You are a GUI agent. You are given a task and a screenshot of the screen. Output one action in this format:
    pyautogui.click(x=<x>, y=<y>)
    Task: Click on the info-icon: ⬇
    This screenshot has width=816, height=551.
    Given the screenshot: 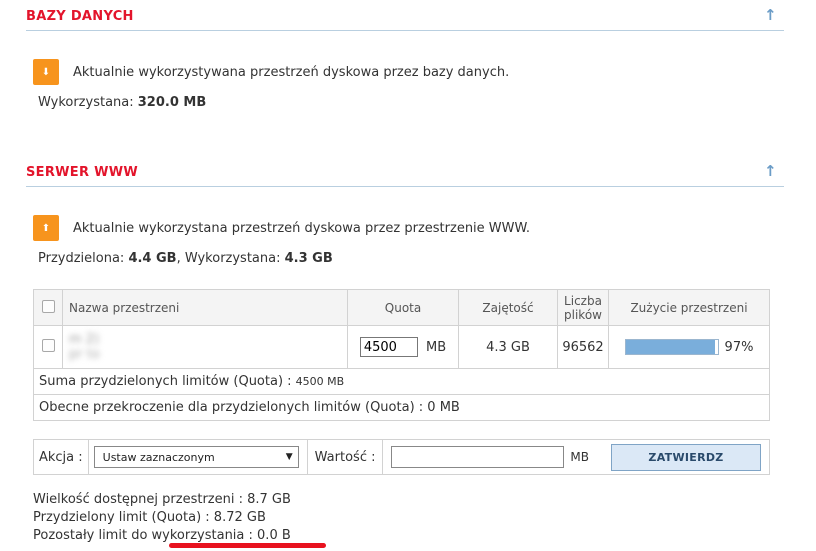 What is the action you would take?
    pyautogui.click(x=46, y=72)
    